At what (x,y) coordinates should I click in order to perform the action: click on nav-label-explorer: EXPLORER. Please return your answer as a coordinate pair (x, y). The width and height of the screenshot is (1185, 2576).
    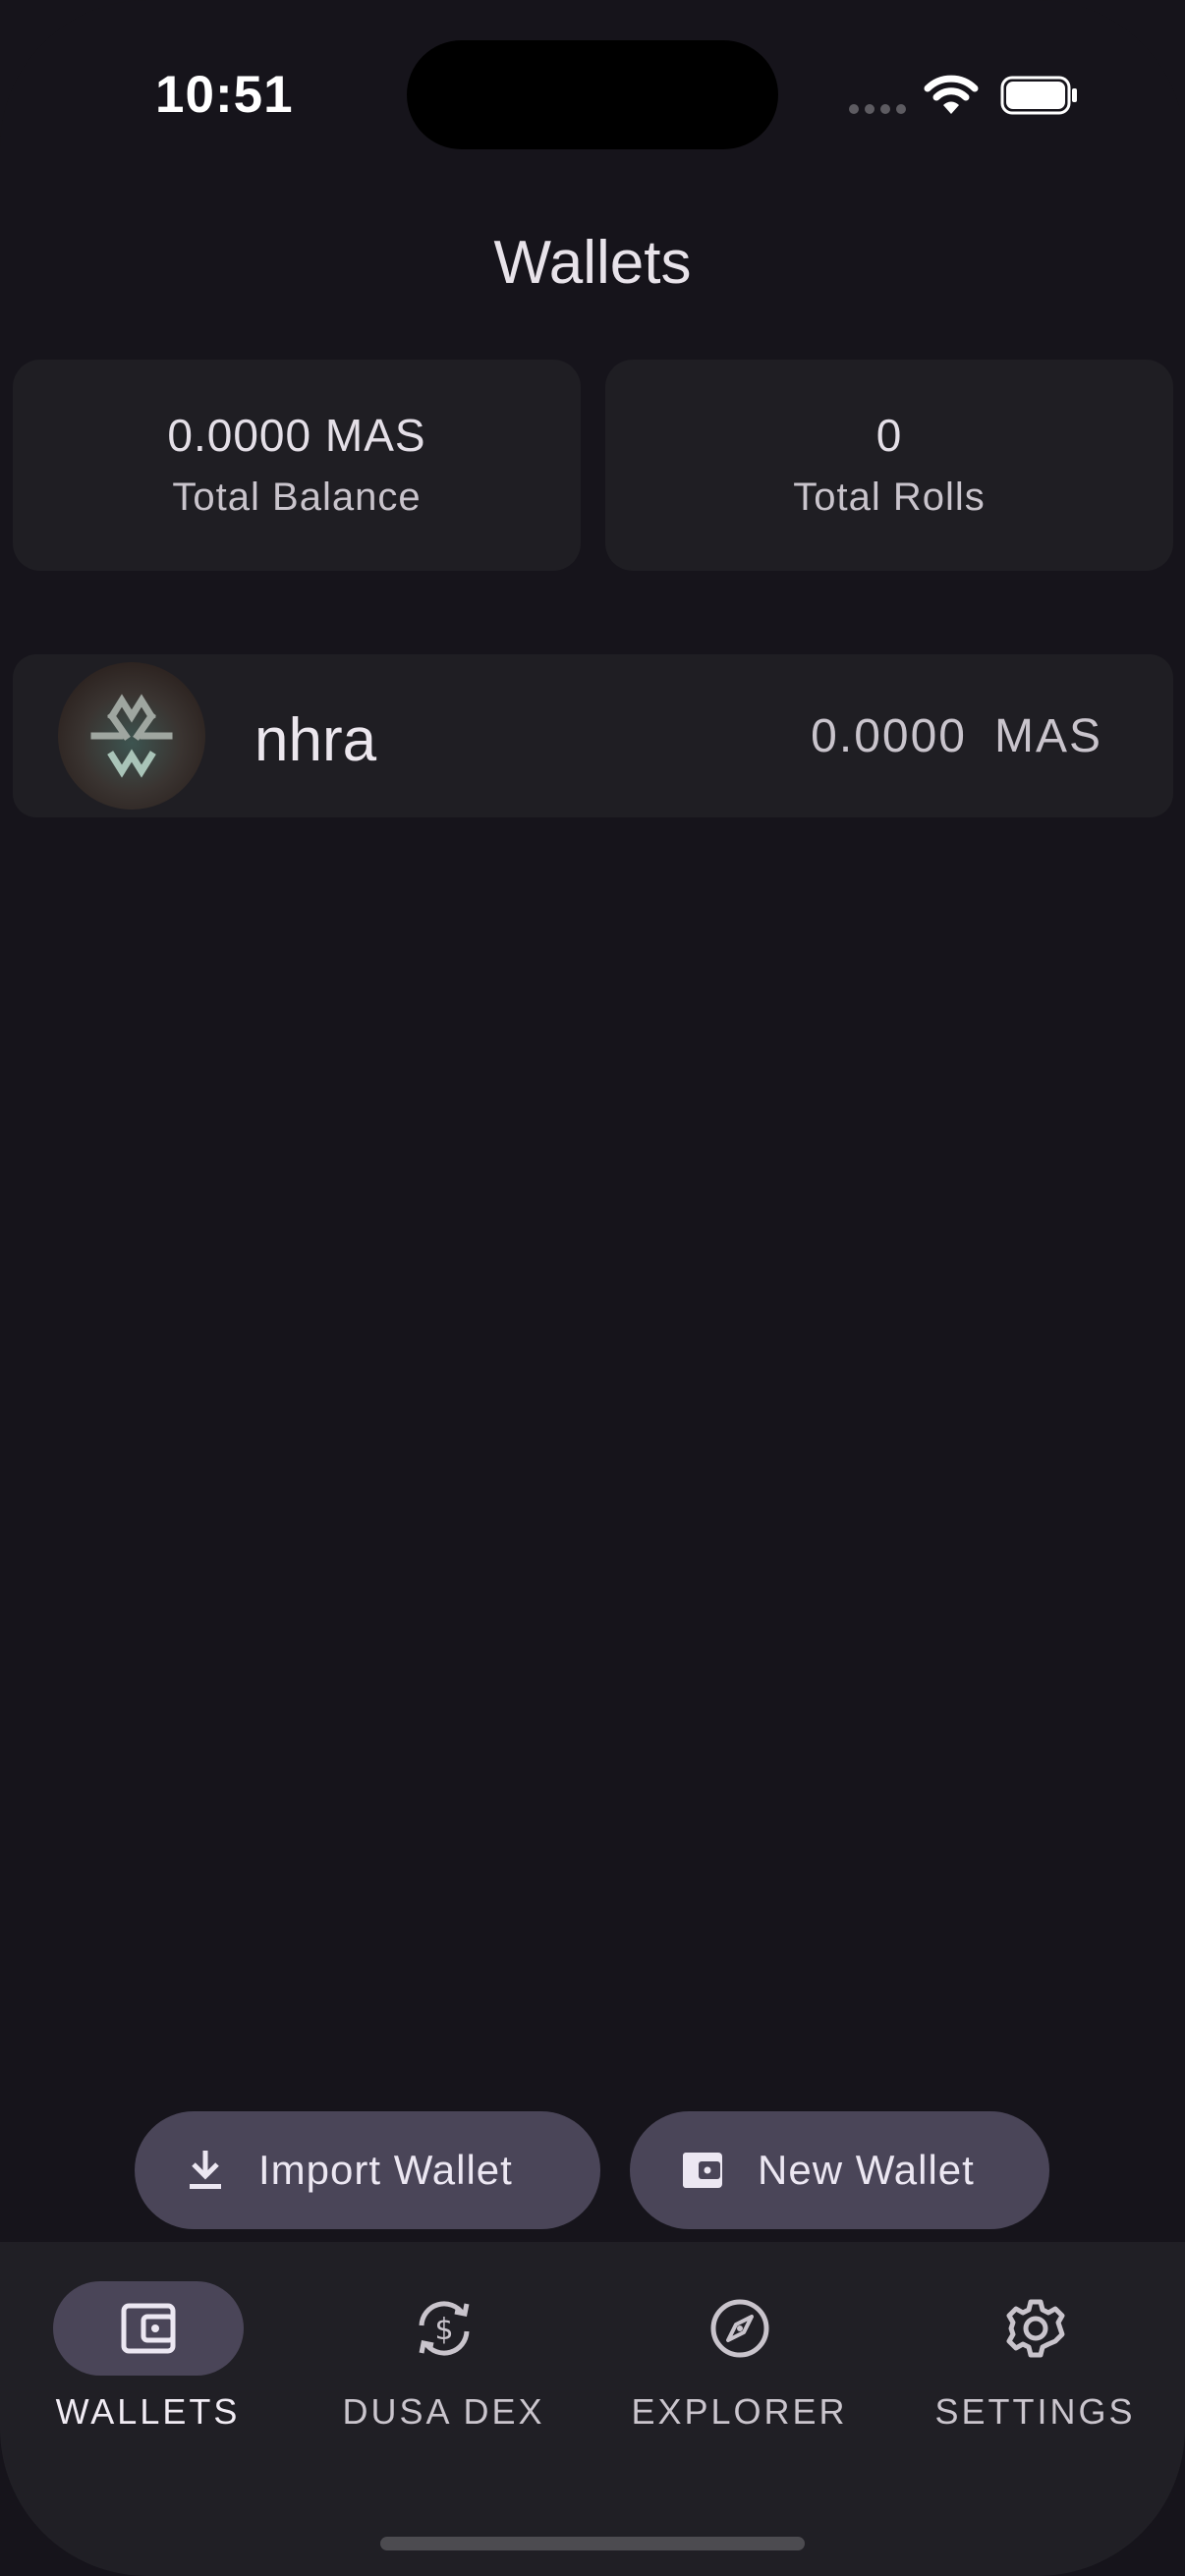
    Looking at the image, I should click on (740, 2411).